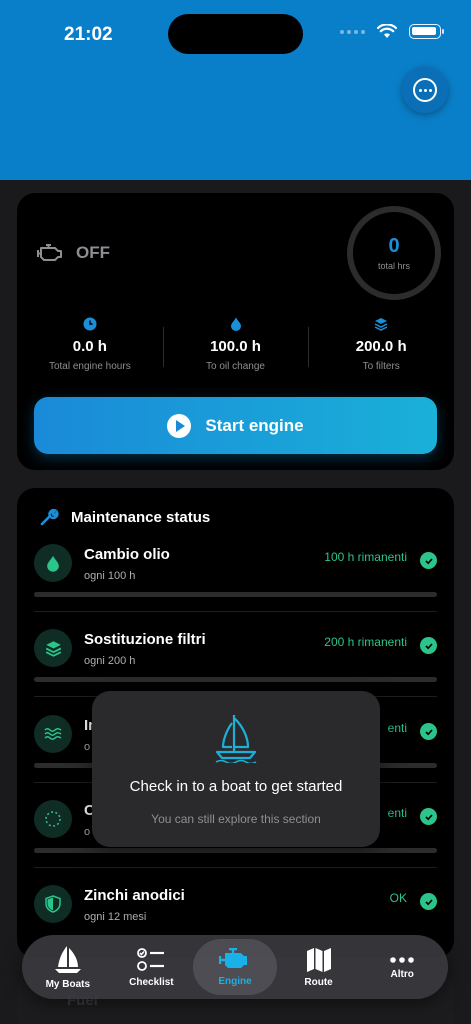 The image size is (471, 1024). I want to click on tab-label: Altro, so click(402, 974).